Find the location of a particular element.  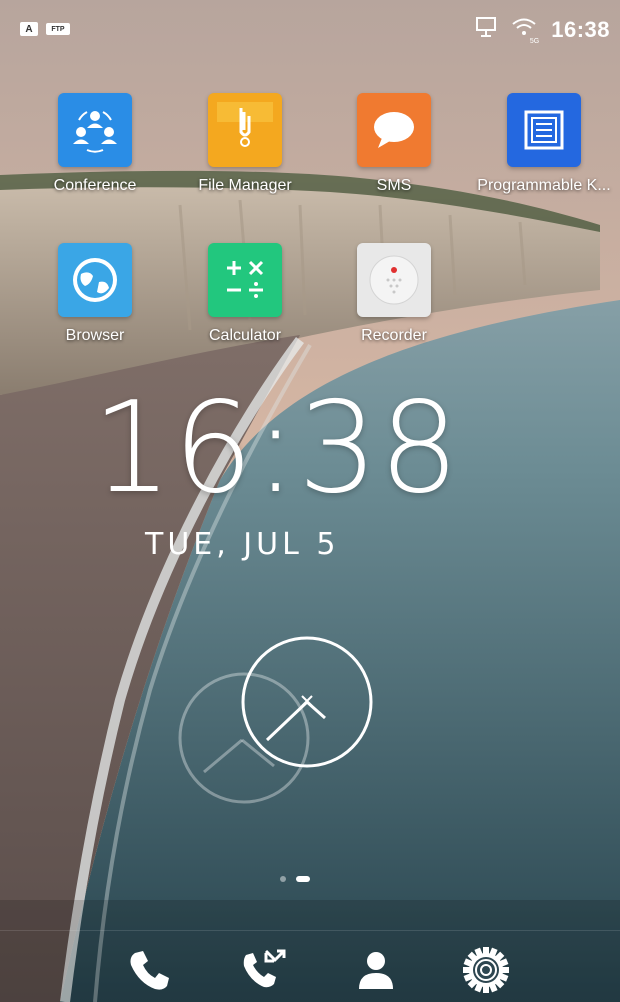

page-indicator is located at coordinates (295, 879).